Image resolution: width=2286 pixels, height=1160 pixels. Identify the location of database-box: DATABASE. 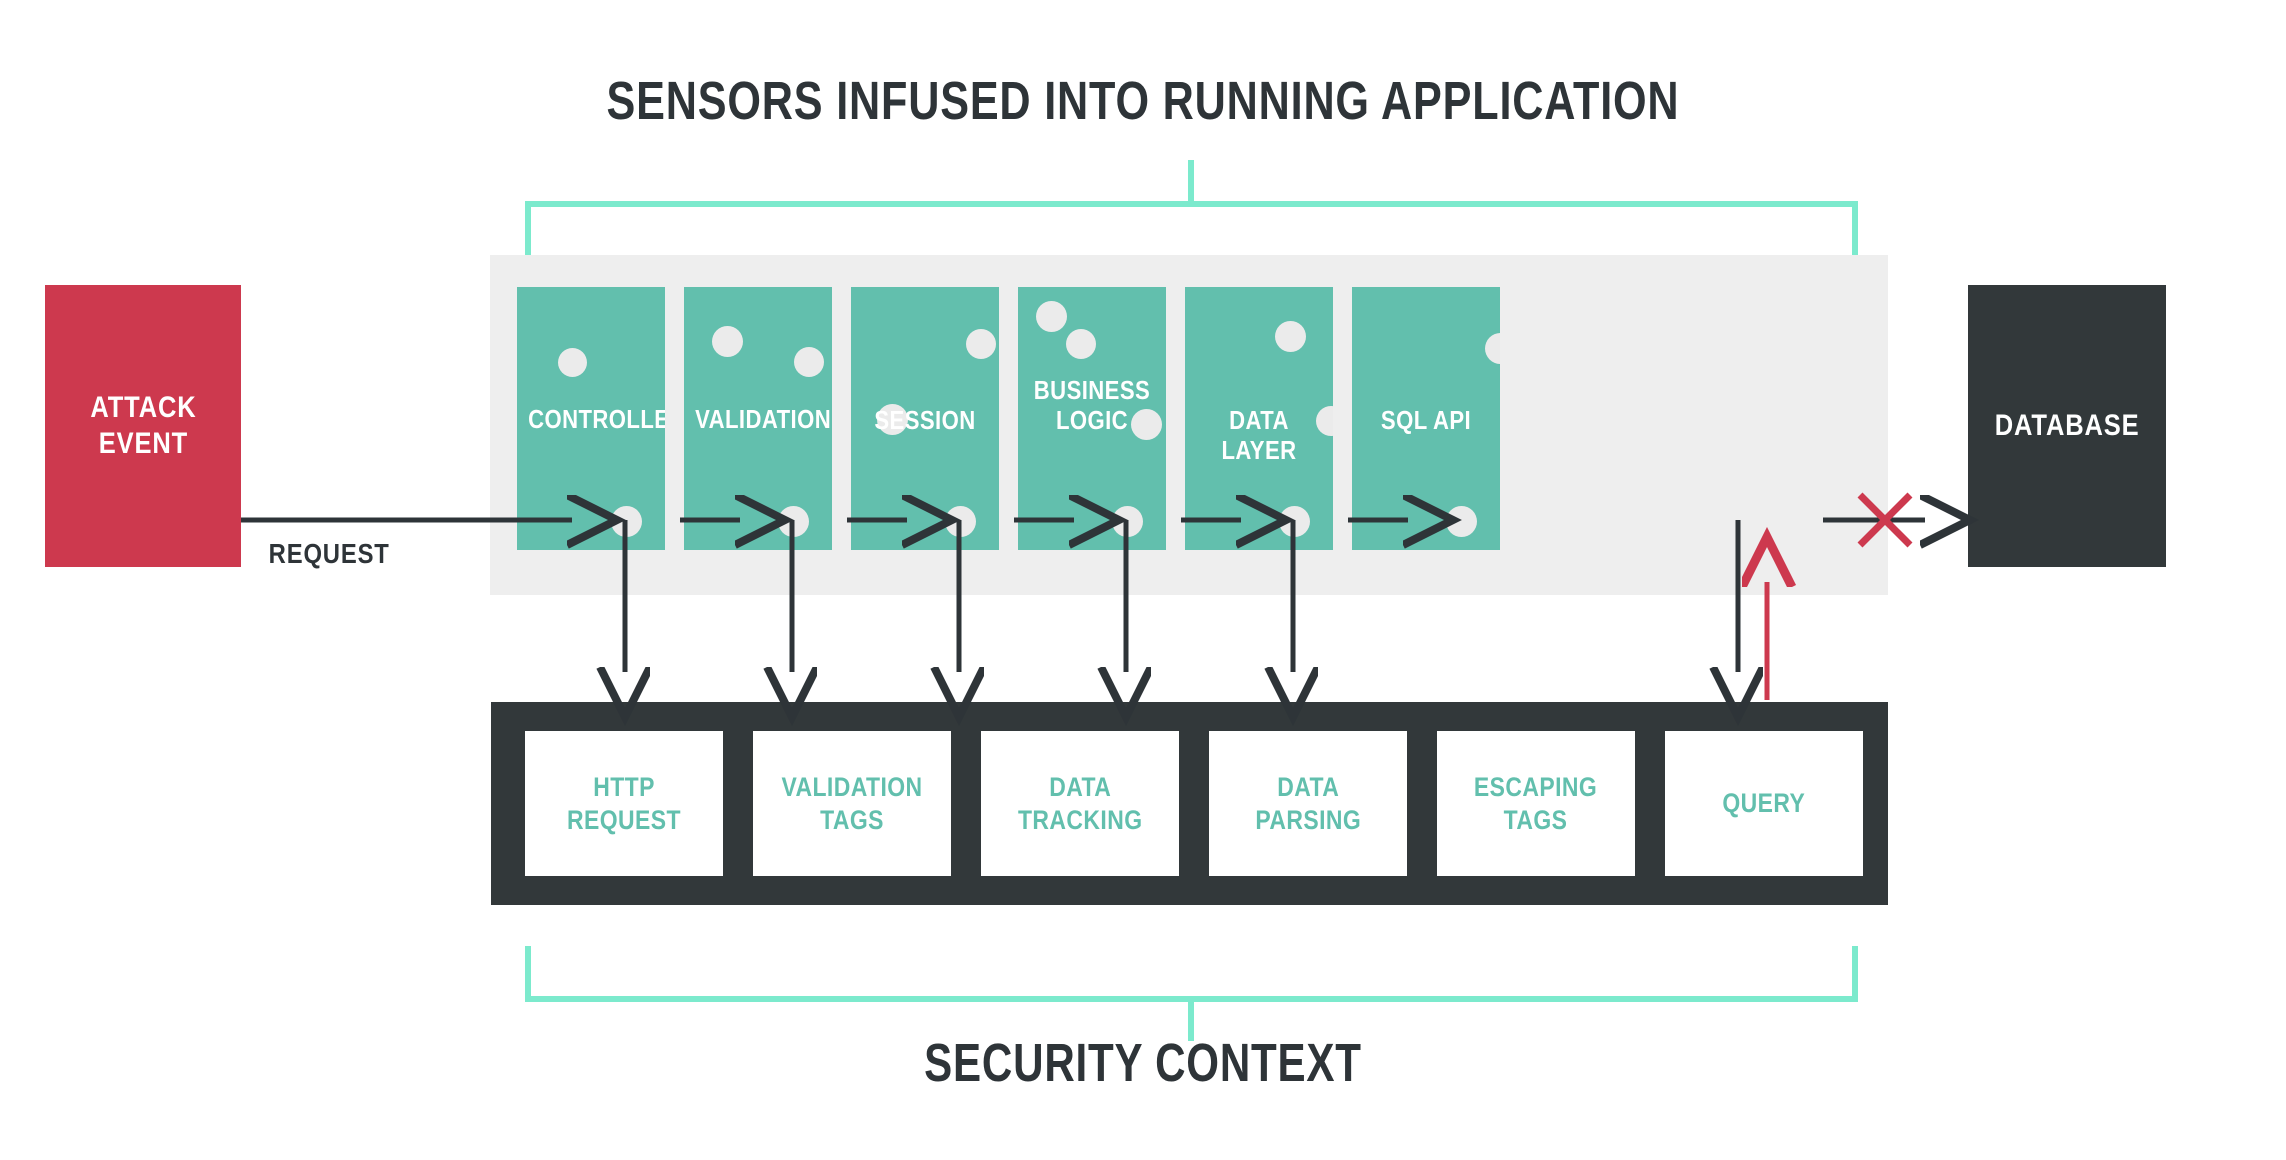
(2067, 426).